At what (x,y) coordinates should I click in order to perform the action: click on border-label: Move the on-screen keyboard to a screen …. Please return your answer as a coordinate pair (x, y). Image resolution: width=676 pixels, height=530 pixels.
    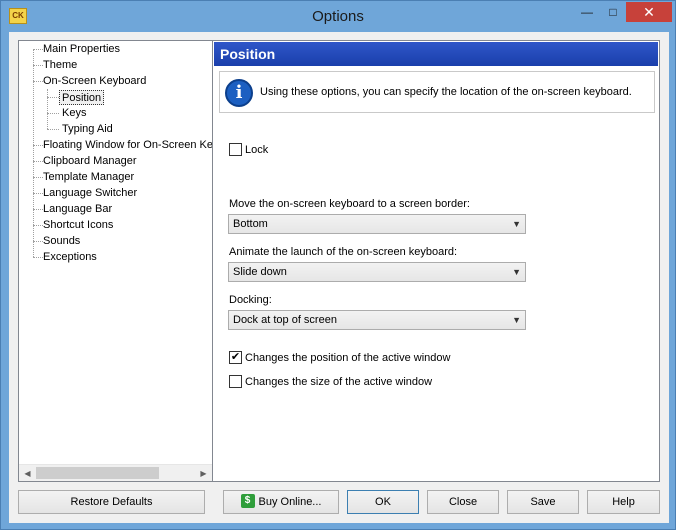
    Looking at the image, I should click on (349, 204).